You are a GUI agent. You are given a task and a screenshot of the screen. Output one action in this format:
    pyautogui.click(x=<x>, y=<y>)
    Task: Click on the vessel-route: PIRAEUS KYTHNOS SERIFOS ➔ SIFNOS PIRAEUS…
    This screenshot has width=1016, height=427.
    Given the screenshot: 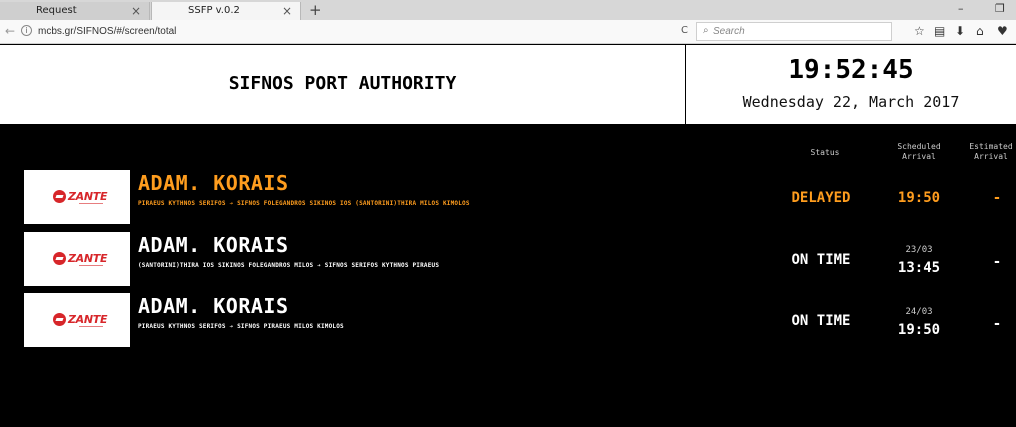 What is the action you would take?
    pyautogui.click(x=241, y=326)
    